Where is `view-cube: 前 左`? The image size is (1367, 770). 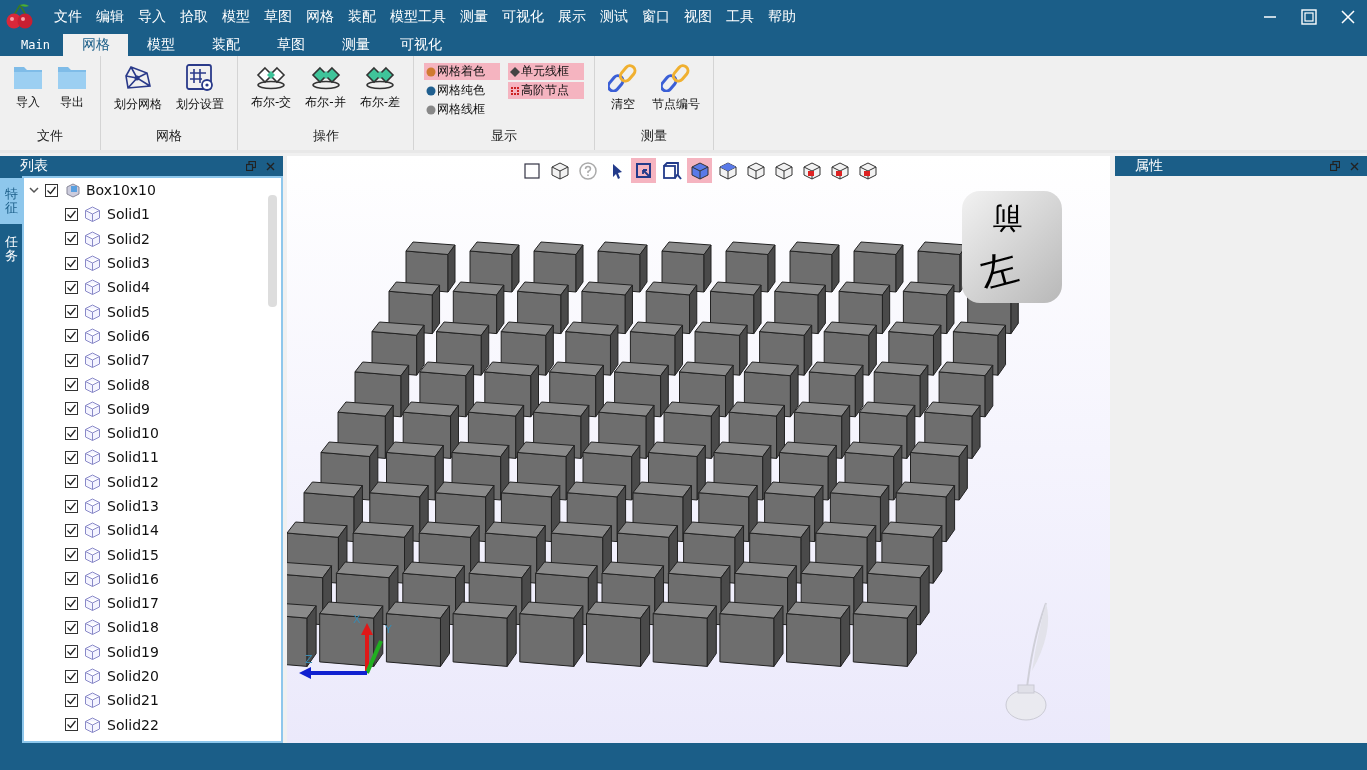 view-cube: 前 左 is located at coordinates (1012, 247).